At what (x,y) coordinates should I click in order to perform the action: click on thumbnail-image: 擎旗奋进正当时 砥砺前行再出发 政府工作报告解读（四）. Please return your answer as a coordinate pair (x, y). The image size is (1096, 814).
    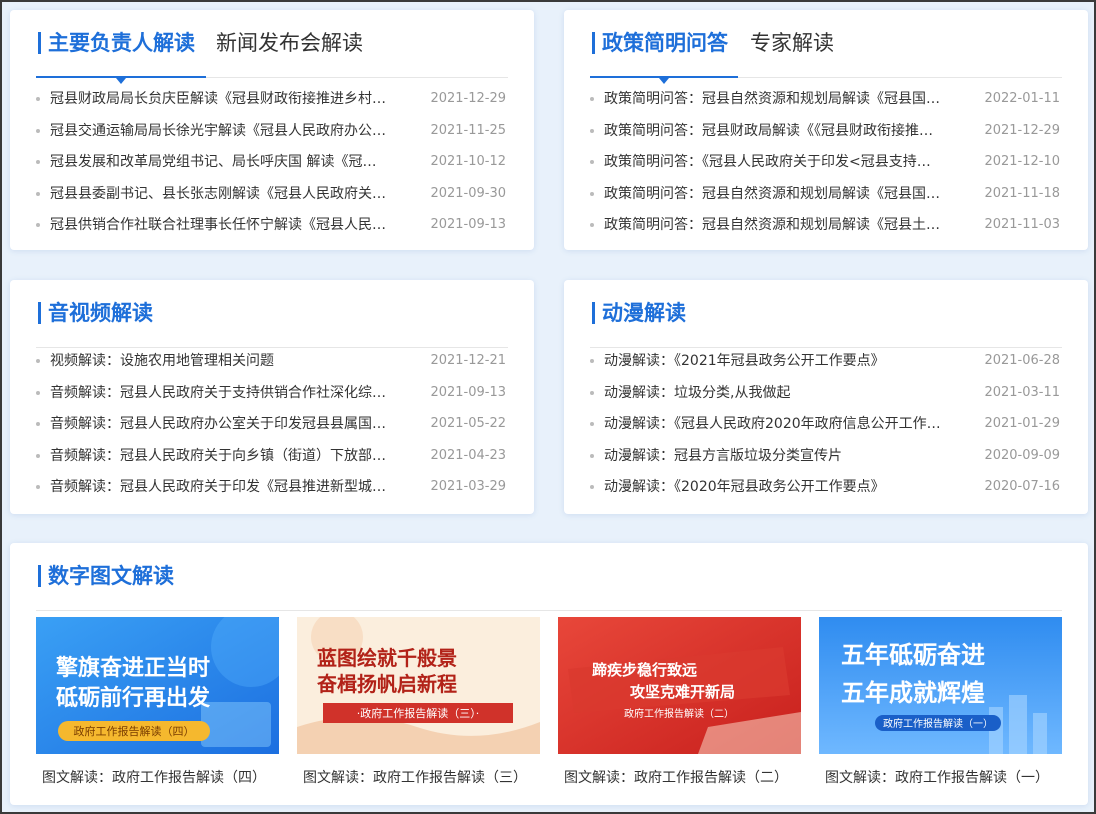
    Looking at the image, I should click on (157, 685).